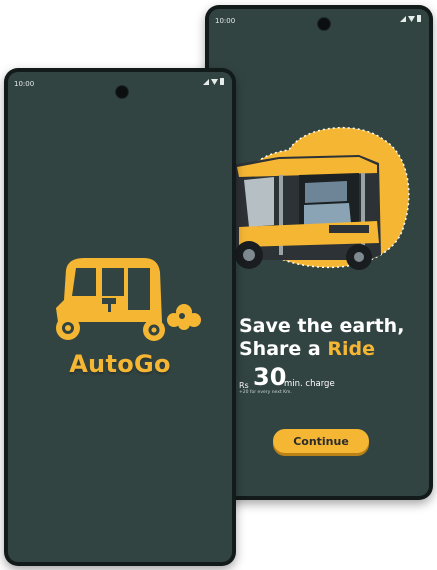  I want to click on auto-rickshaw-photo, so click(317, 198).